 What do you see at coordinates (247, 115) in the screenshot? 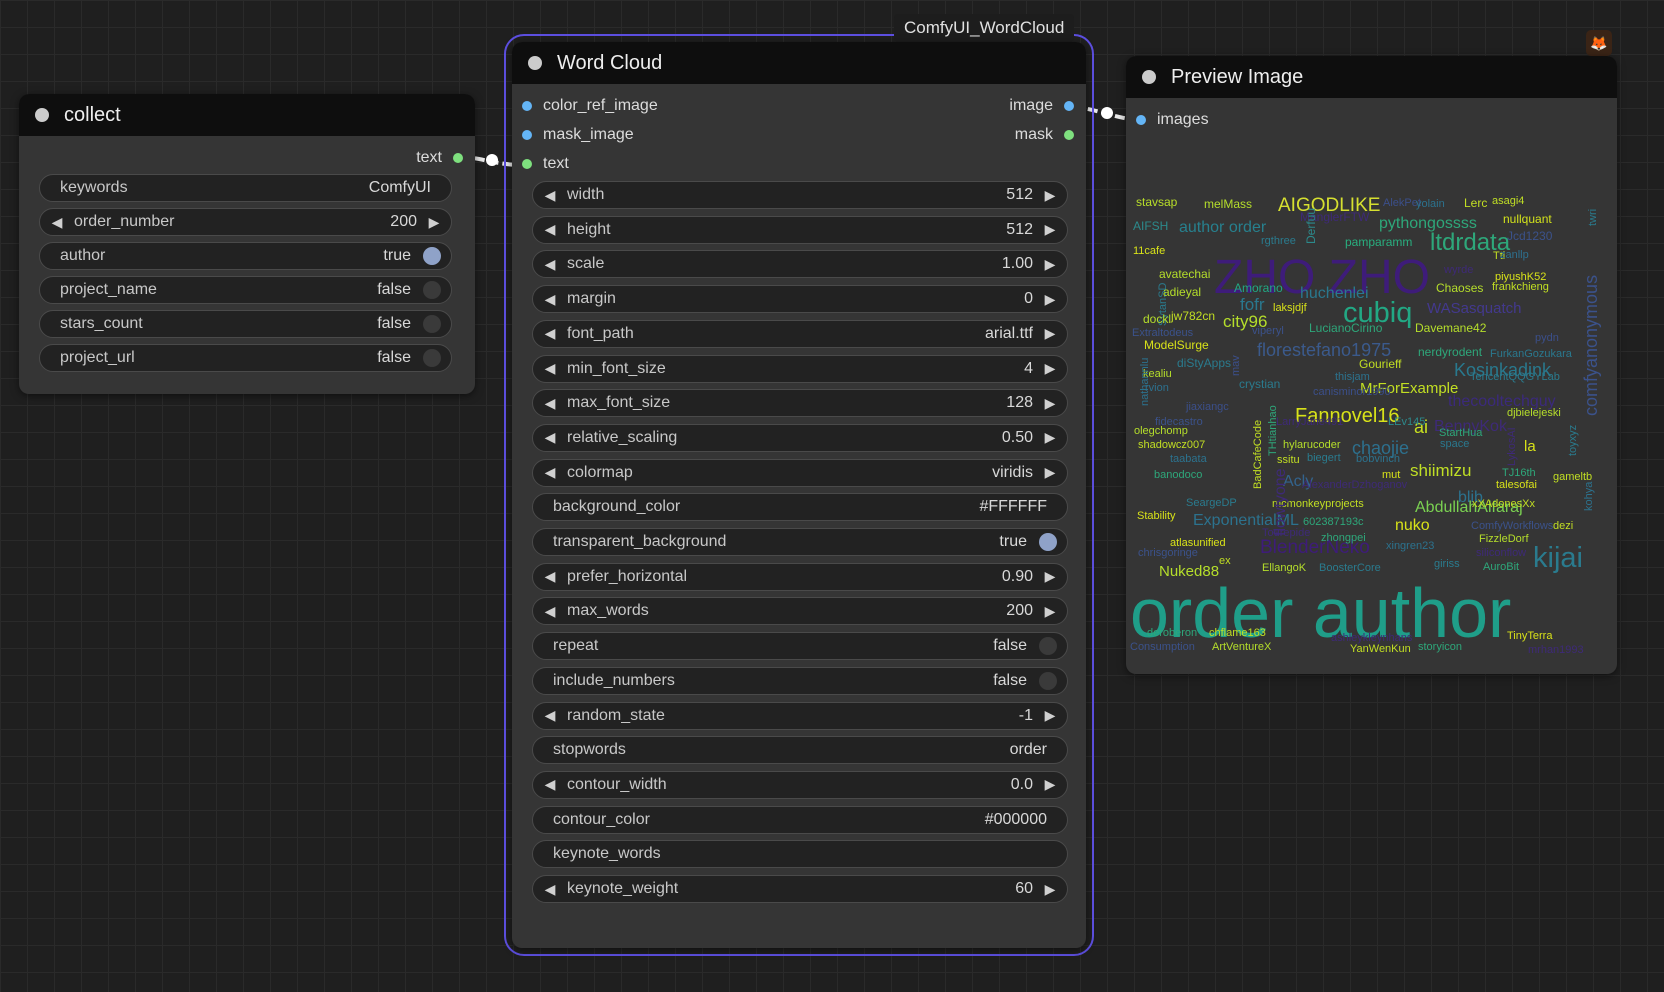
I see `collect-node-header: collect` at bounding box center [247, 115].